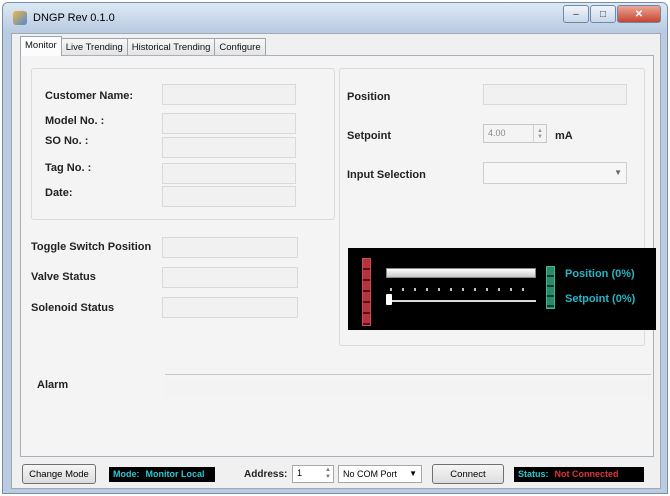  I want to click on green-led-bar, so click(550, 287).